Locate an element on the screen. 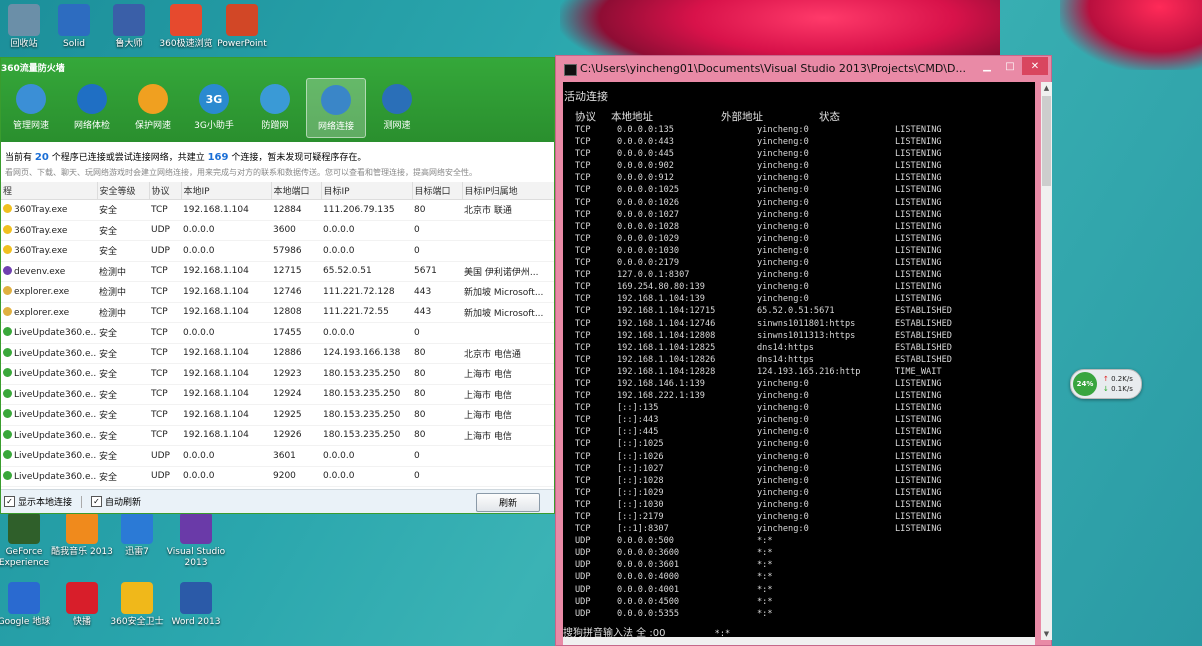 The height and width of the screenshot is (646, 1202). refresh-button: 刷新 is located at coordinates (508, 502).